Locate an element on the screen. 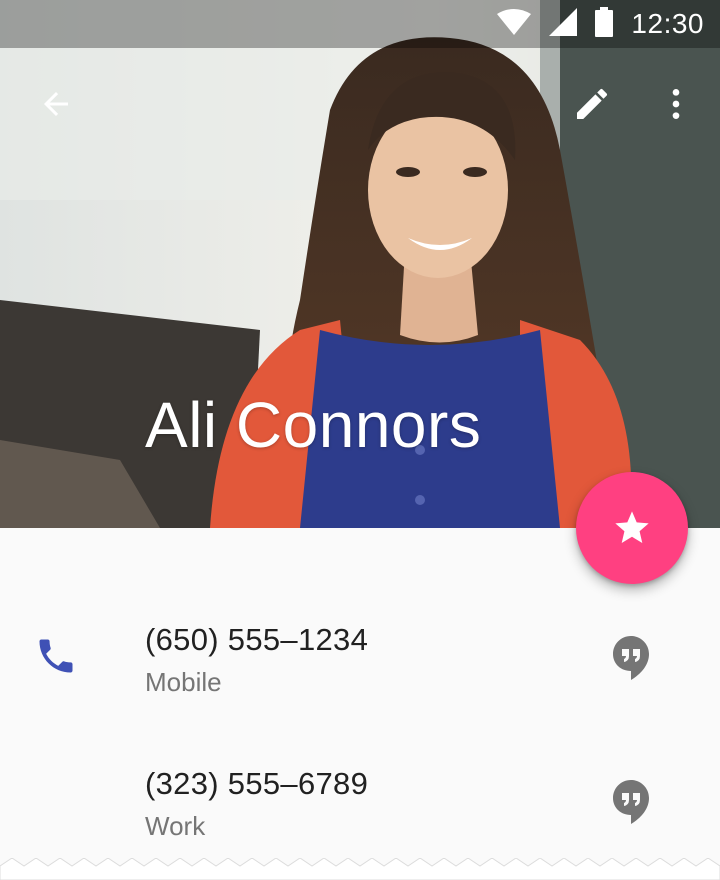 This screenshot has height=880, width=720. phone-row-mobile: (650) 555–1234 Mobile is located at coordinates (360, 670).